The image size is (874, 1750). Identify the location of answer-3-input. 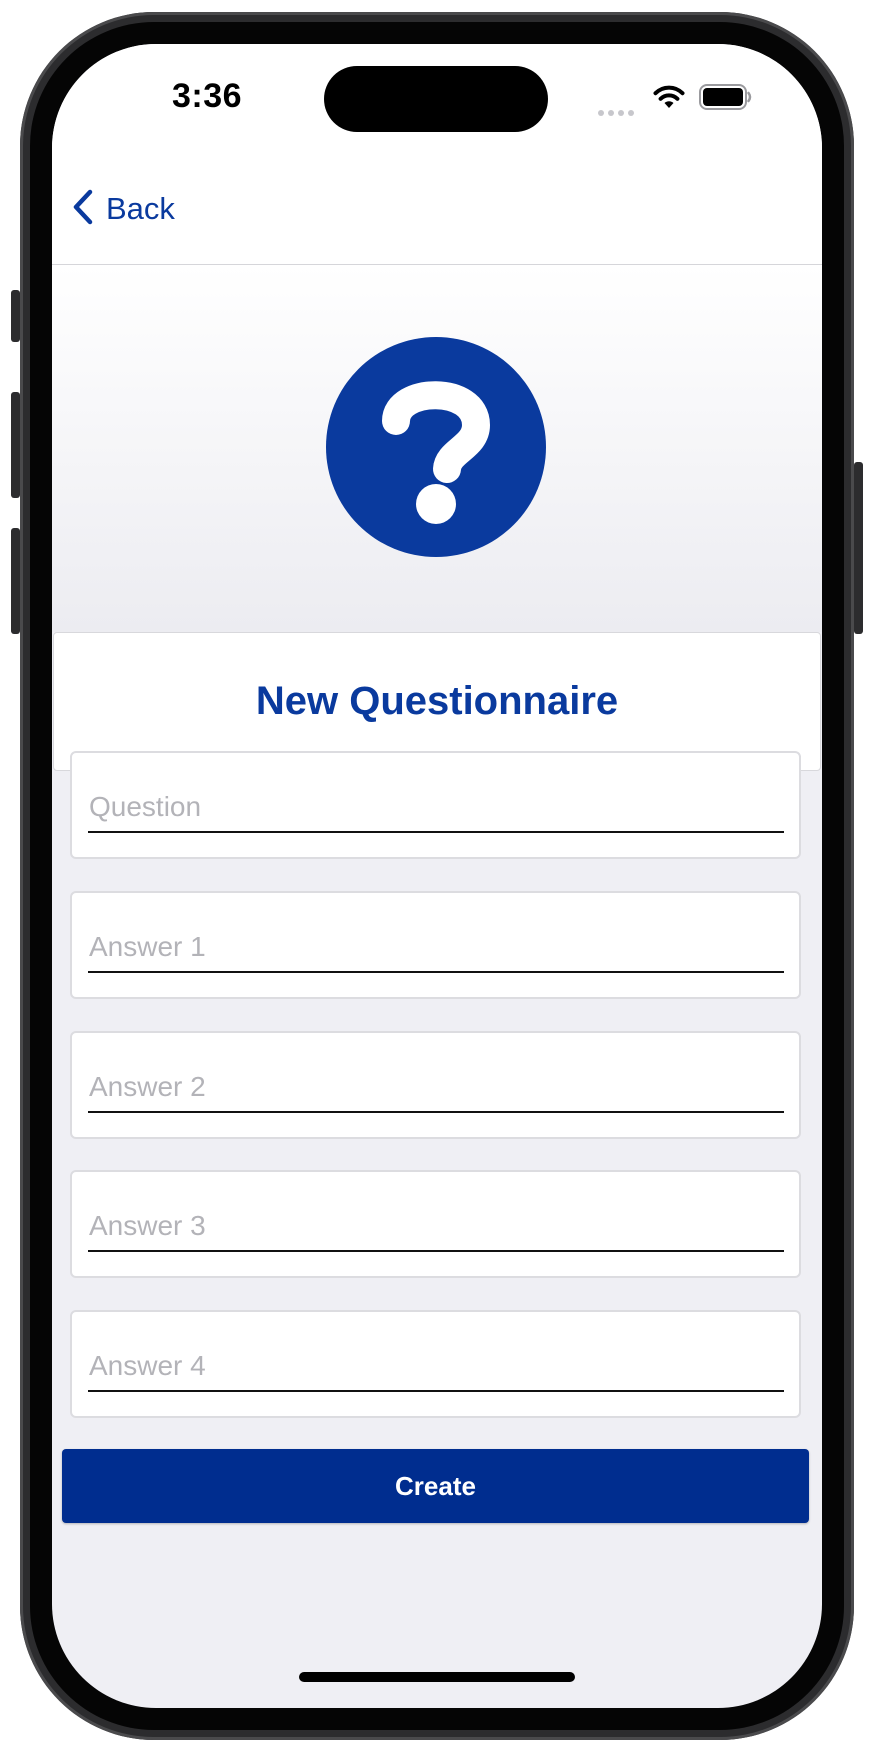
(436, 1227).